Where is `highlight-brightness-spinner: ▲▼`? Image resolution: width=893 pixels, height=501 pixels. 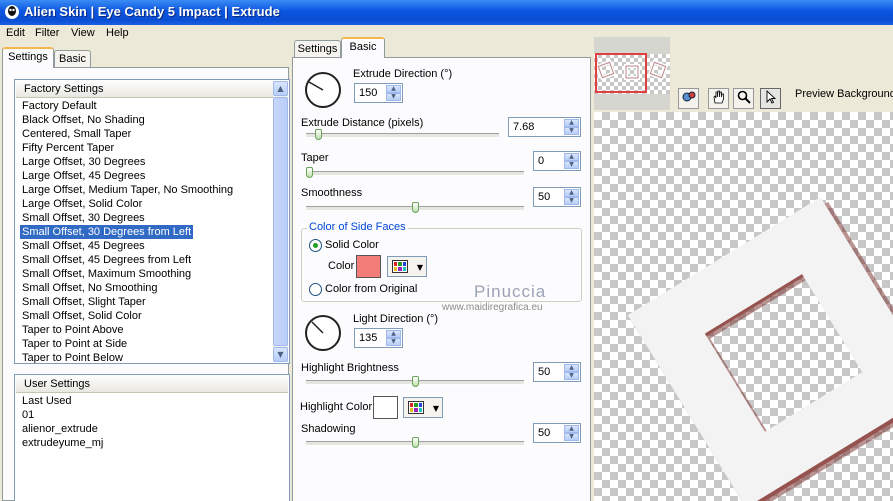 highlight-brightness-spinner: ▲▼ is located at coordinates (557, 372).